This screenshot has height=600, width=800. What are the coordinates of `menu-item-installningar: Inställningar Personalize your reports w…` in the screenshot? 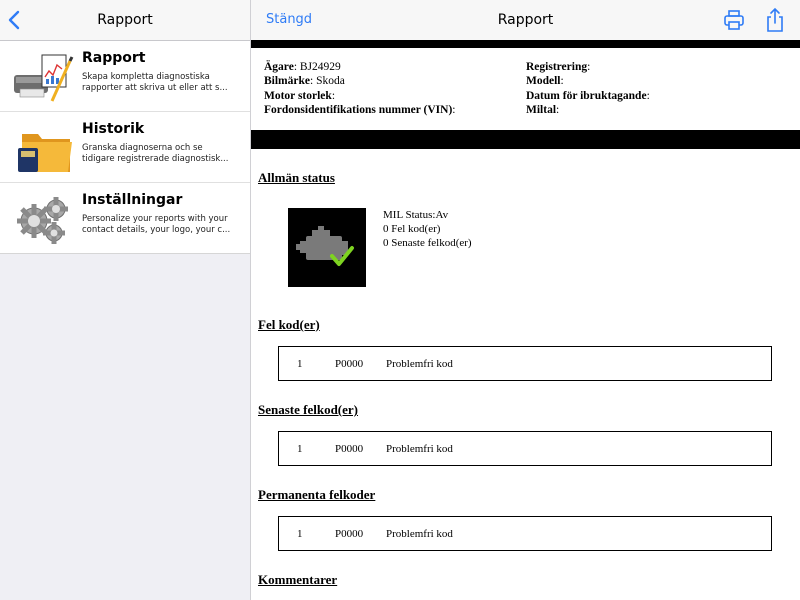 It's located at (125, 218).